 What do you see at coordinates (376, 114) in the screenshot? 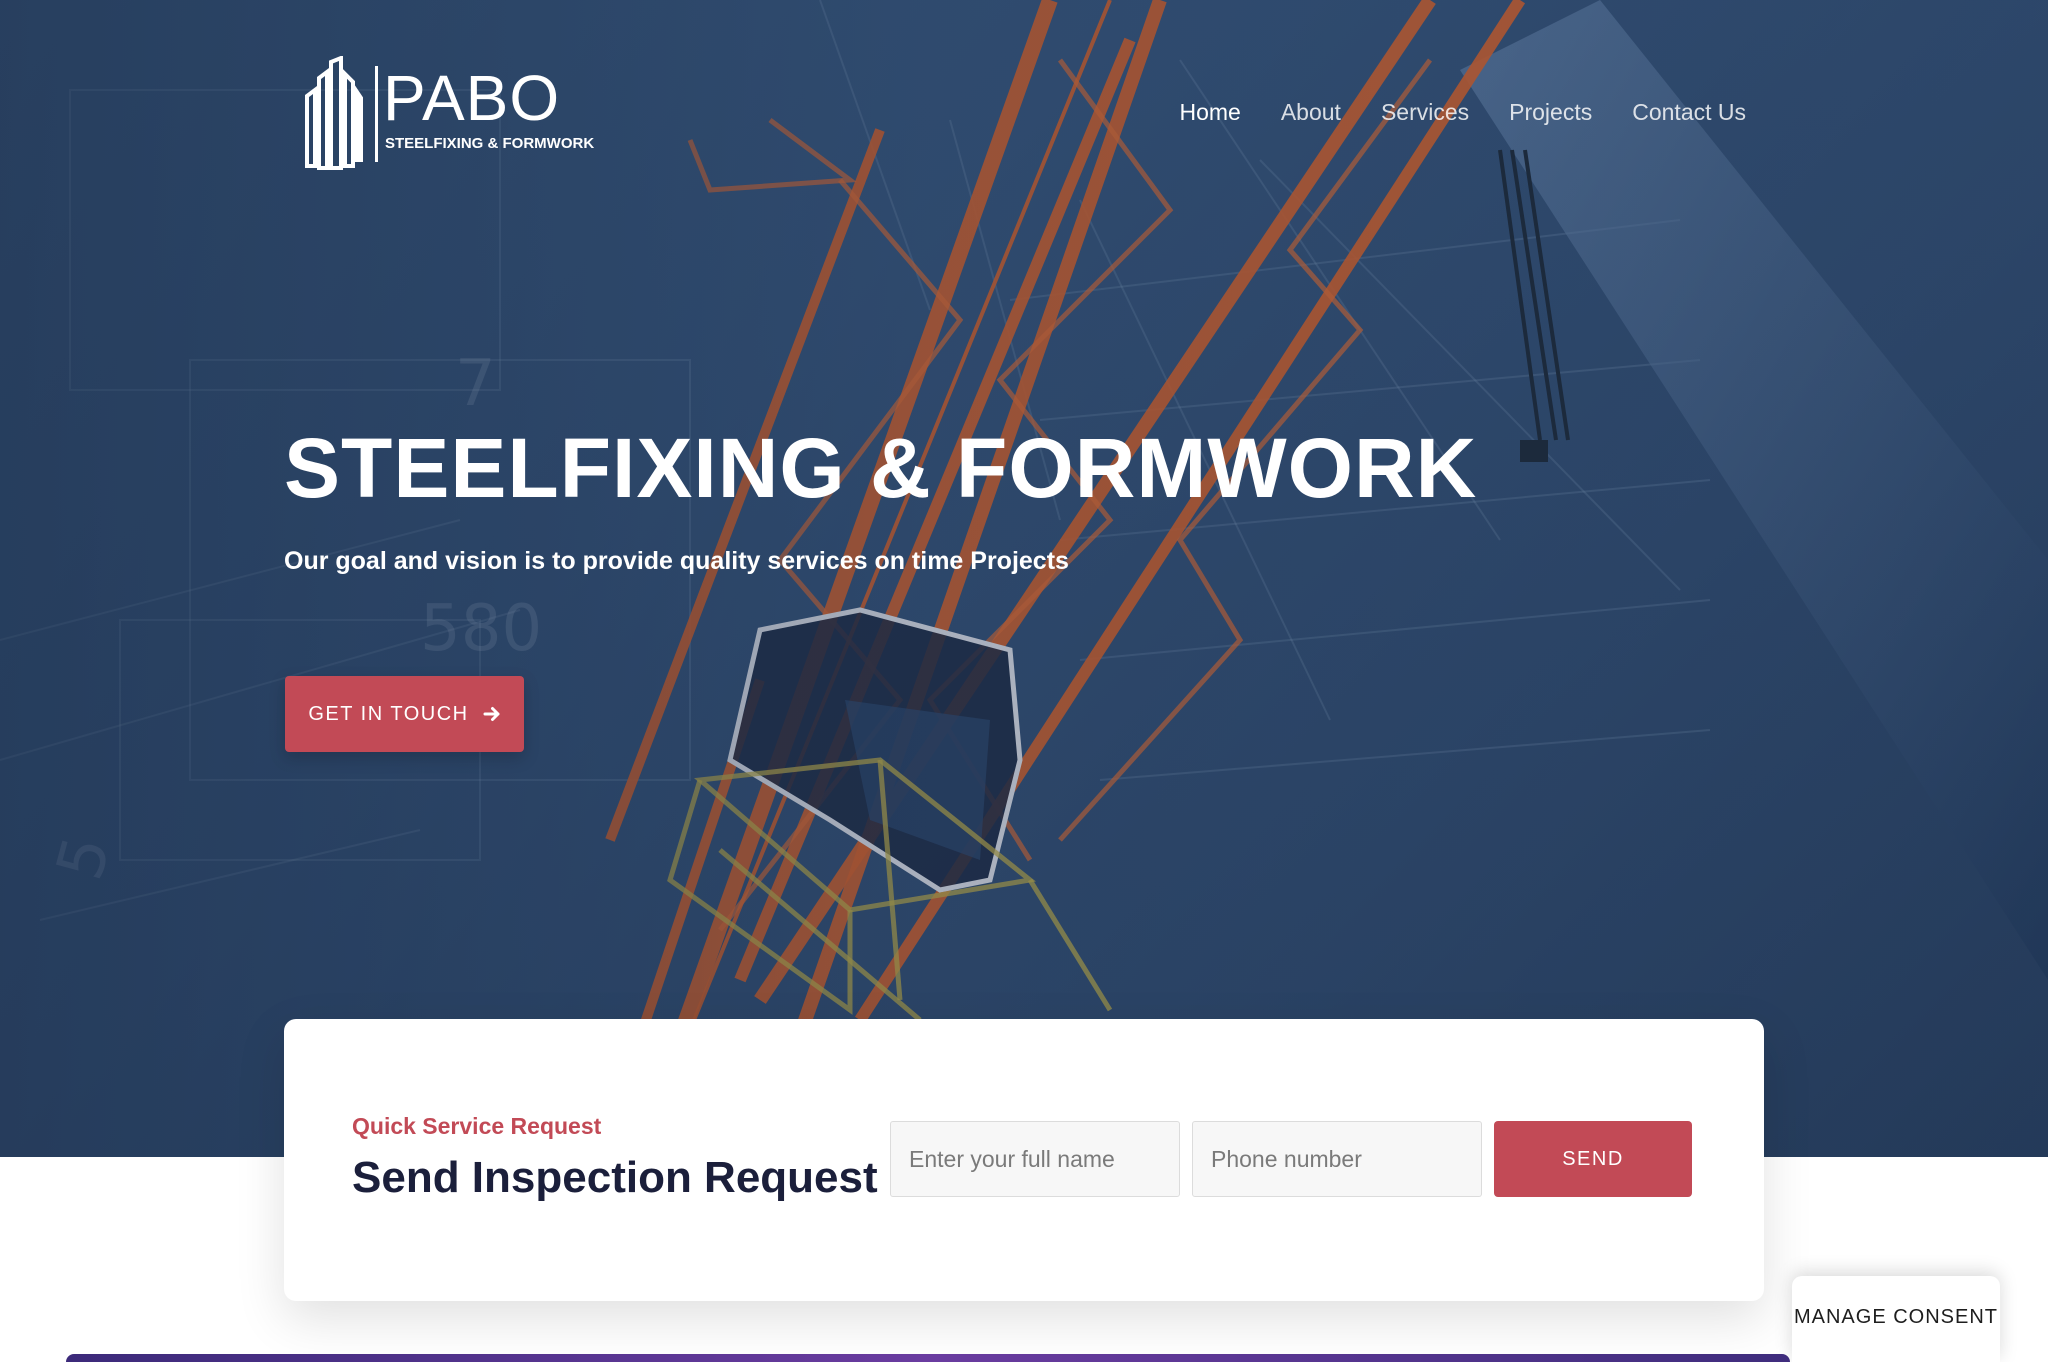
I see `logo-divider` at bounding box center [376, 114].